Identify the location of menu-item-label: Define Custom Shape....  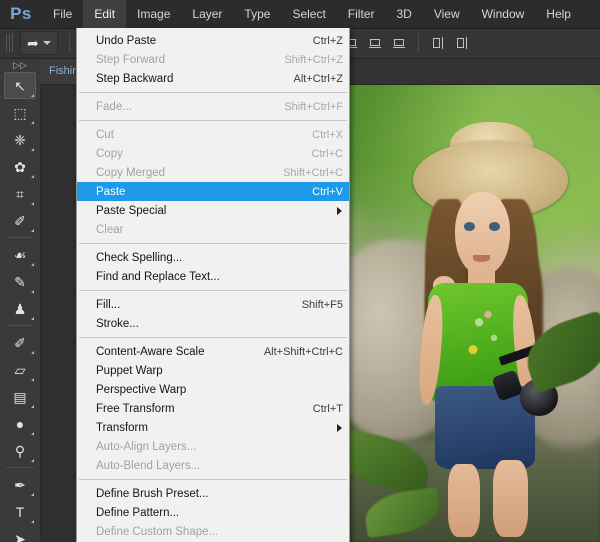
(157, 531).